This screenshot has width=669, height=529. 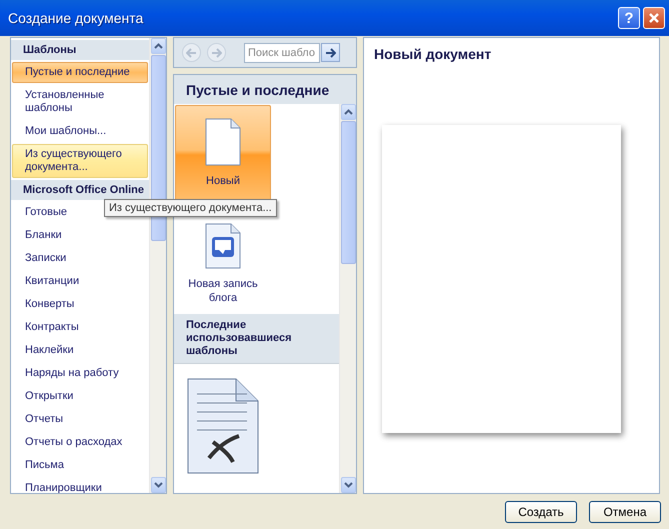 What do you see at coordinates (223, 291) in the screenshot?
I see `template-label: Новая запись блога` at bounding box center [223, 291].